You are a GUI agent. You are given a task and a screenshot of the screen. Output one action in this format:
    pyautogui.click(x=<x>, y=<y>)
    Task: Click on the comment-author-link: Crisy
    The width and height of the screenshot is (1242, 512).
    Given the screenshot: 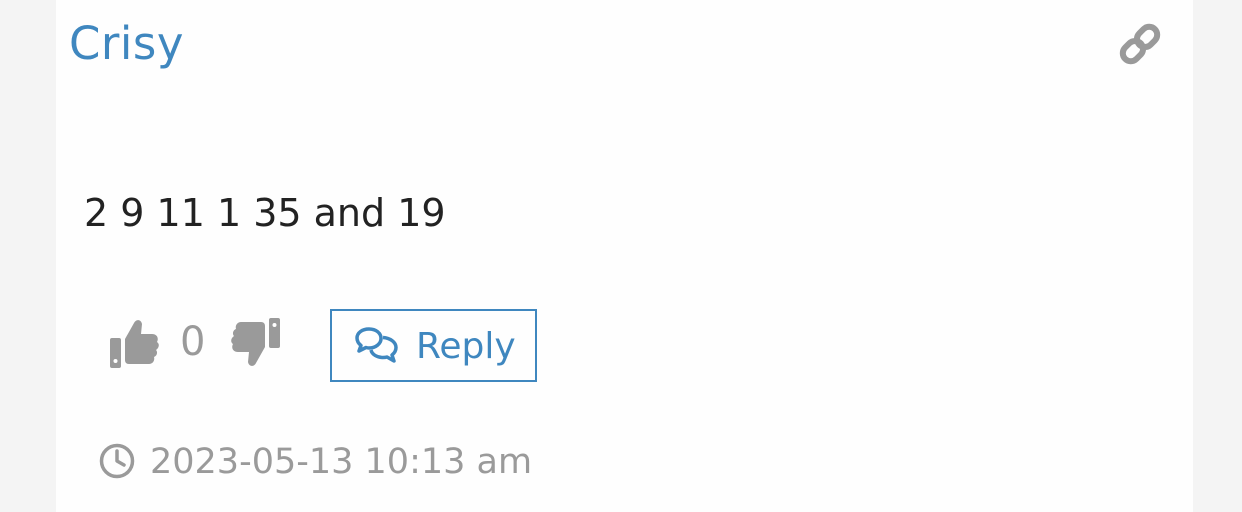 What is the action you would take?
    pyautogui.click(x=126, y=44)
    